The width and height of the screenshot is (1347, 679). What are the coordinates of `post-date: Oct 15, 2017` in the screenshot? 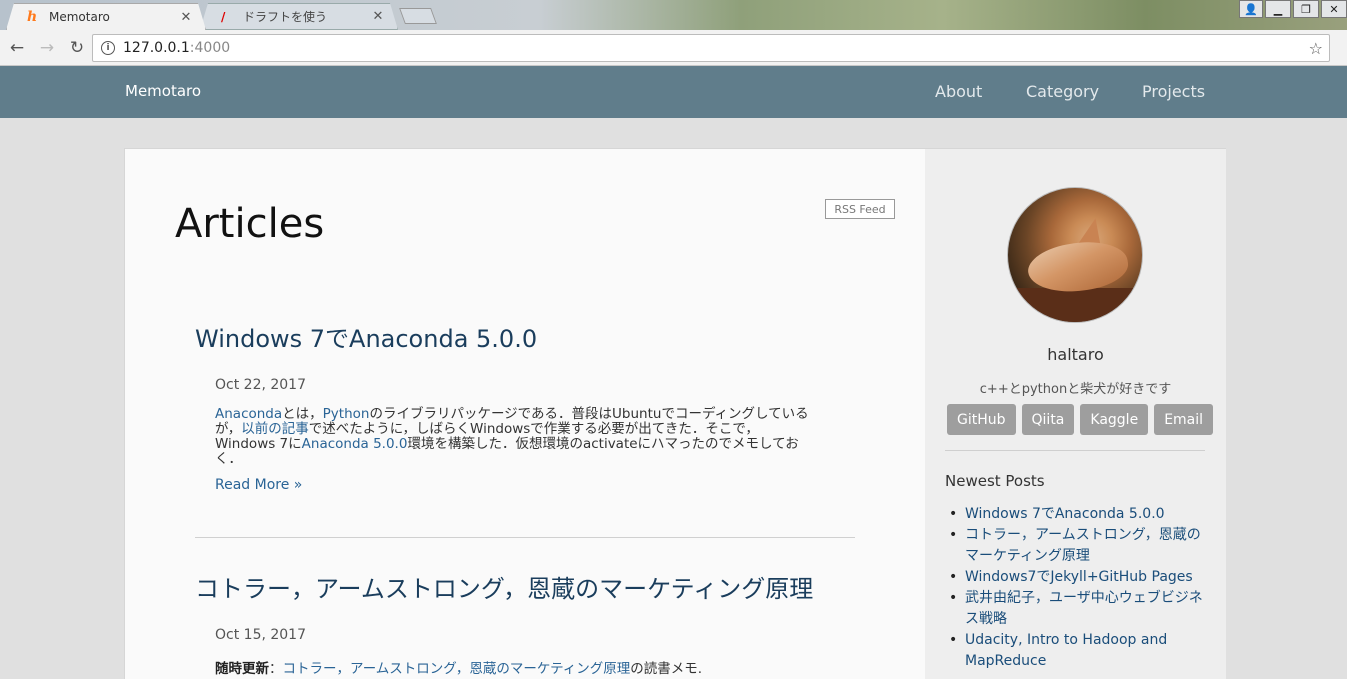 It's located at (260, 635).